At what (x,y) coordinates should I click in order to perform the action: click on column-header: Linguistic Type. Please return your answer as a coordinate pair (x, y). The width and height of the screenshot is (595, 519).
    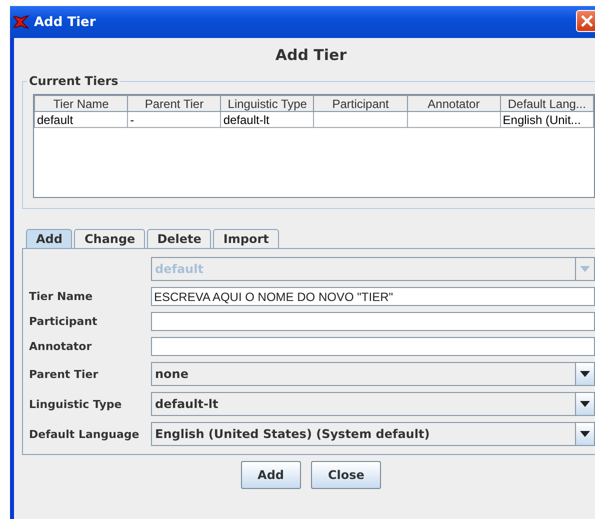
    Looking at the image, I should click on (267, 104).